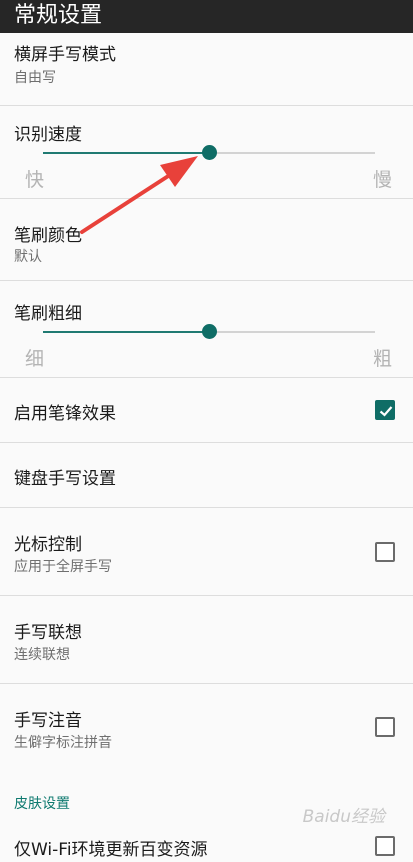  I want to click on setting-wifi-update: 仅Wi-Fi环境更新百变资源, so click(206, 842).